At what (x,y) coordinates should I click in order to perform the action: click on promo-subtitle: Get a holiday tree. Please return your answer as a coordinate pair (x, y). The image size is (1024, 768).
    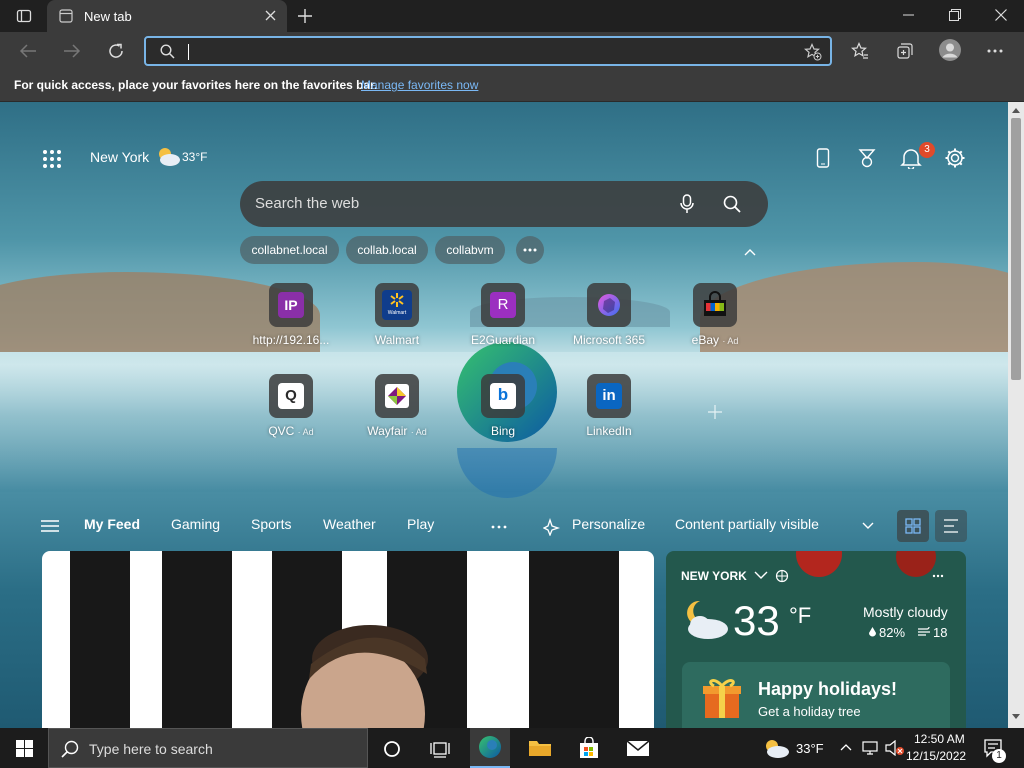
    Looking at the image, I should click on (809, 711).